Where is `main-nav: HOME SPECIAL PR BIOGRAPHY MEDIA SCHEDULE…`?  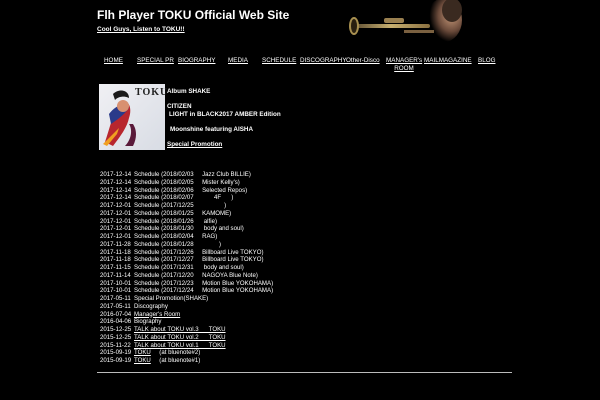 main-nav: HOME SPECIAL PR BIOGRAPHY MEDIA SCHEDULE… is located at coordinates (304, 66).